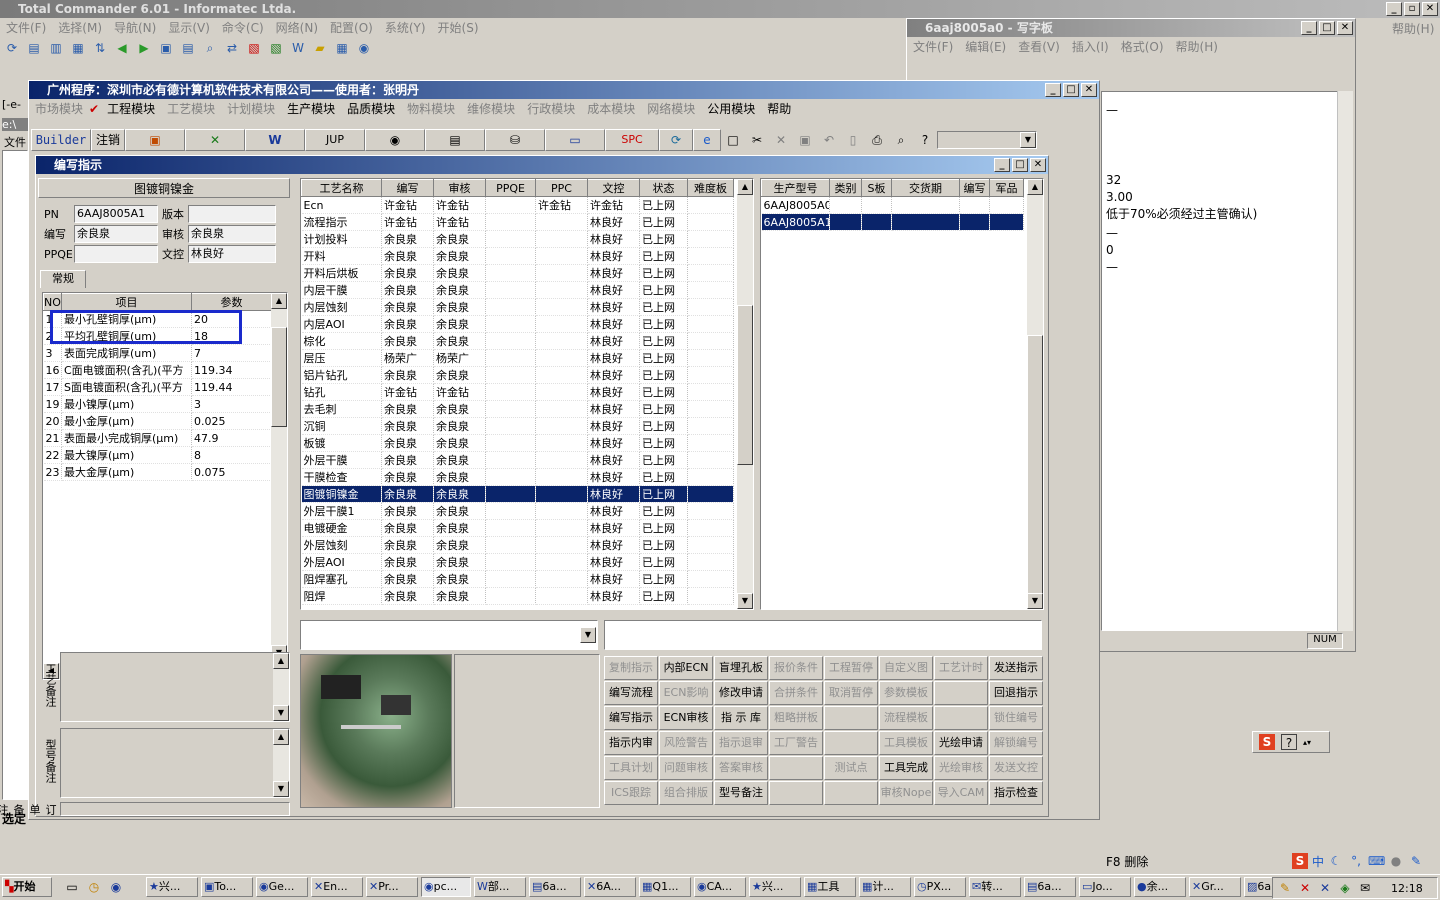  What do you see at coordinates (371, 109) in the screenshot?
I see `app-menu-item: 品质模块` at bounding box center [371, 109].